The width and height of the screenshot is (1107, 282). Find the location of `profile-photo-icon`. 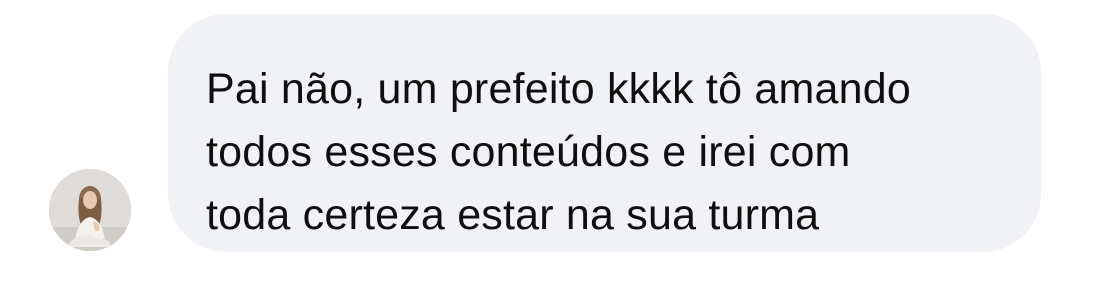

profile-photo-icon is located at coordinates (90, 210).